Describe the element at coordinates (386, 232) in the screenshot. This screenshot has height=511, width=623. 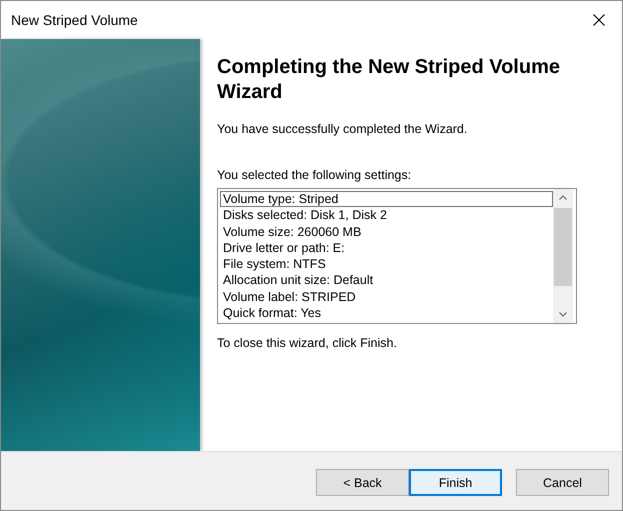
I see `settings-item: Volume size: 260060 MB` at that location.